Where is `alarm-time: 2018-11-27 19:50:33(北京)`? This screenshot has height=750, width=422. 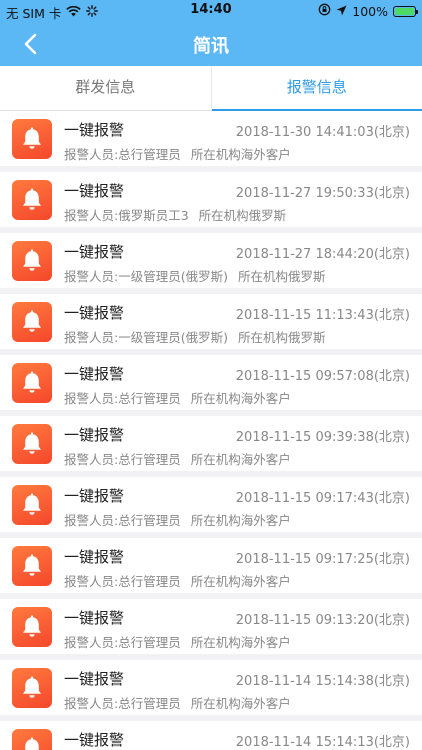 alarm-time: 2018-11-27 19:50:33(北京) is located at coordinates (322, 193).